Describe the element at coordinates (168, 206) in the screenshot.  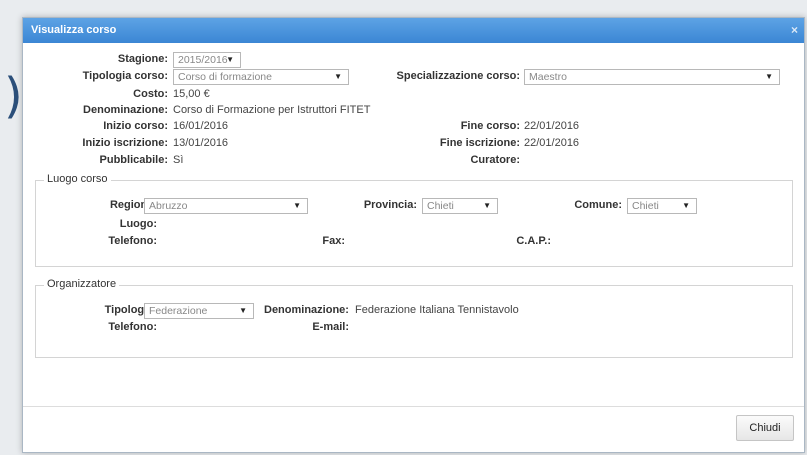
I see `regione-value: Abruzzo` at that location.